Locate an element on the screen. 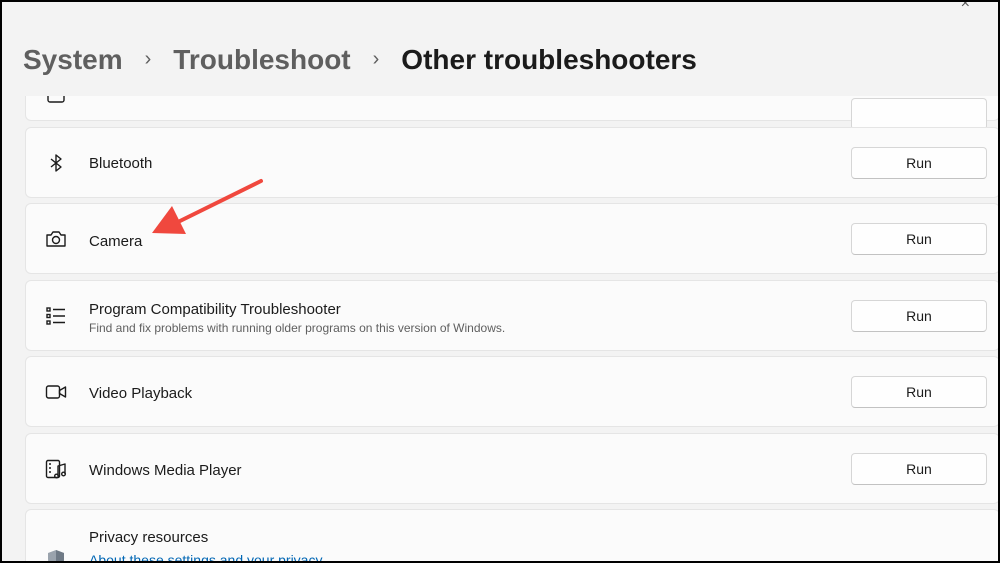 This screenshot has width=1000, height=563. run-button-bluetooth: Run is located at coordinates (919, 162).